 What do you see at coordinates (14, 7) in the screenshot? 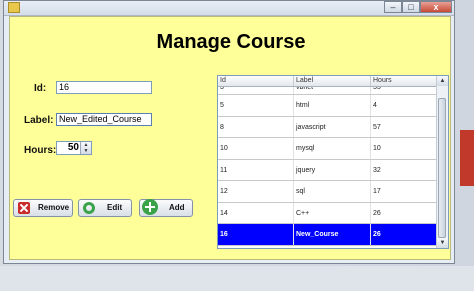
I see `java-app-icon` at bounding box center [14, 7].